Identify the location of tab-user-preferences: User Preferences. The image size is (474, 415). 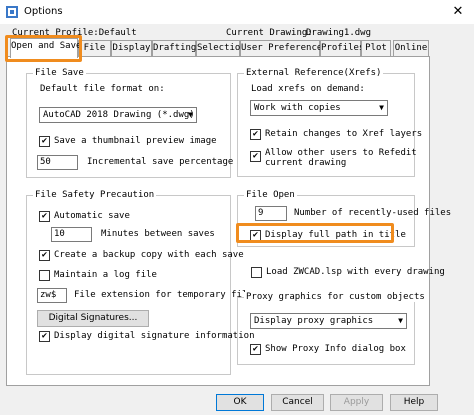
(284, 48).